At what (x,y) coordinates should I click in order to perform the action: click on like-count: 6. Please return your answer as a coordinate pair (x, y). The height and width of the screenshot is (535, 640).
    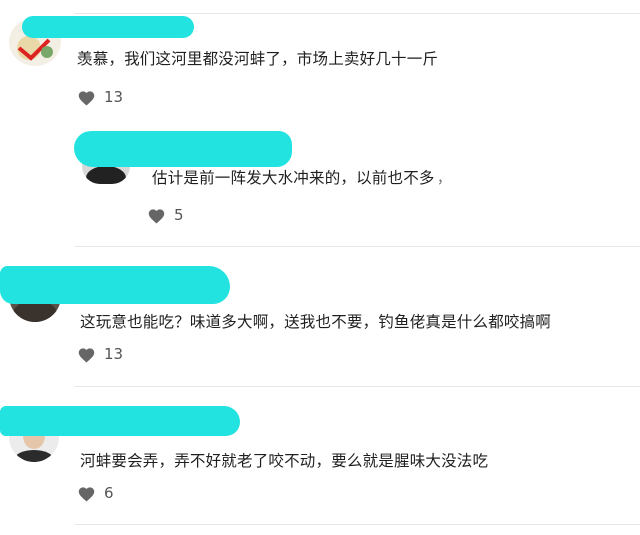
    Looking at the image, I should click on (109, 493).